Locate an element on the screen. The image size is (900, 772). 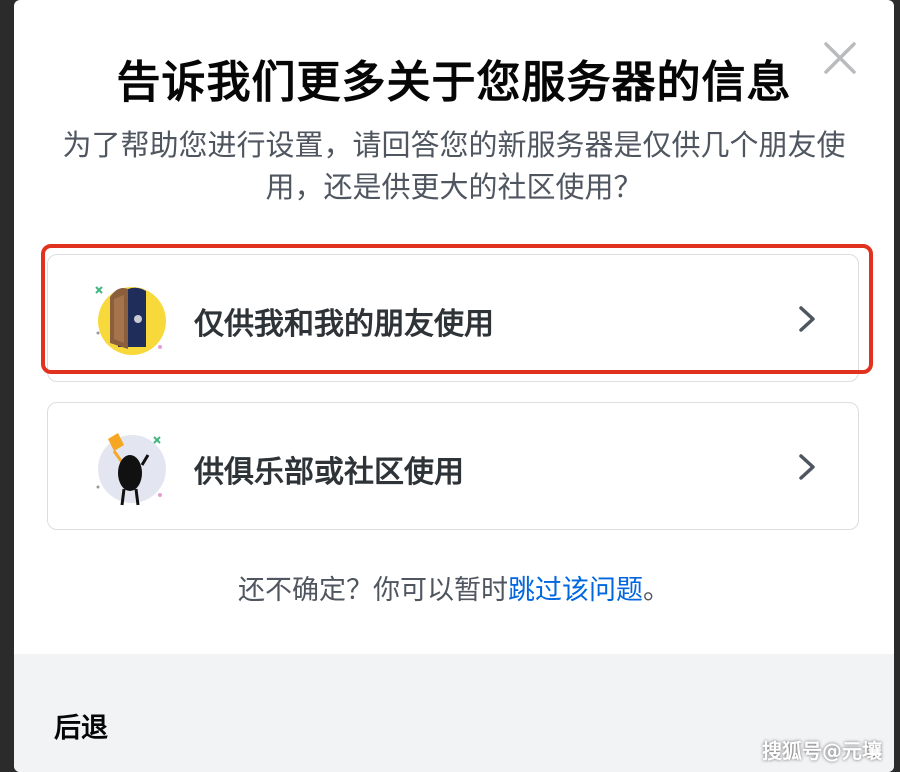
modal-title: 告诉我们更多关于您服务器的信息 is located at coordinates (454, 82).